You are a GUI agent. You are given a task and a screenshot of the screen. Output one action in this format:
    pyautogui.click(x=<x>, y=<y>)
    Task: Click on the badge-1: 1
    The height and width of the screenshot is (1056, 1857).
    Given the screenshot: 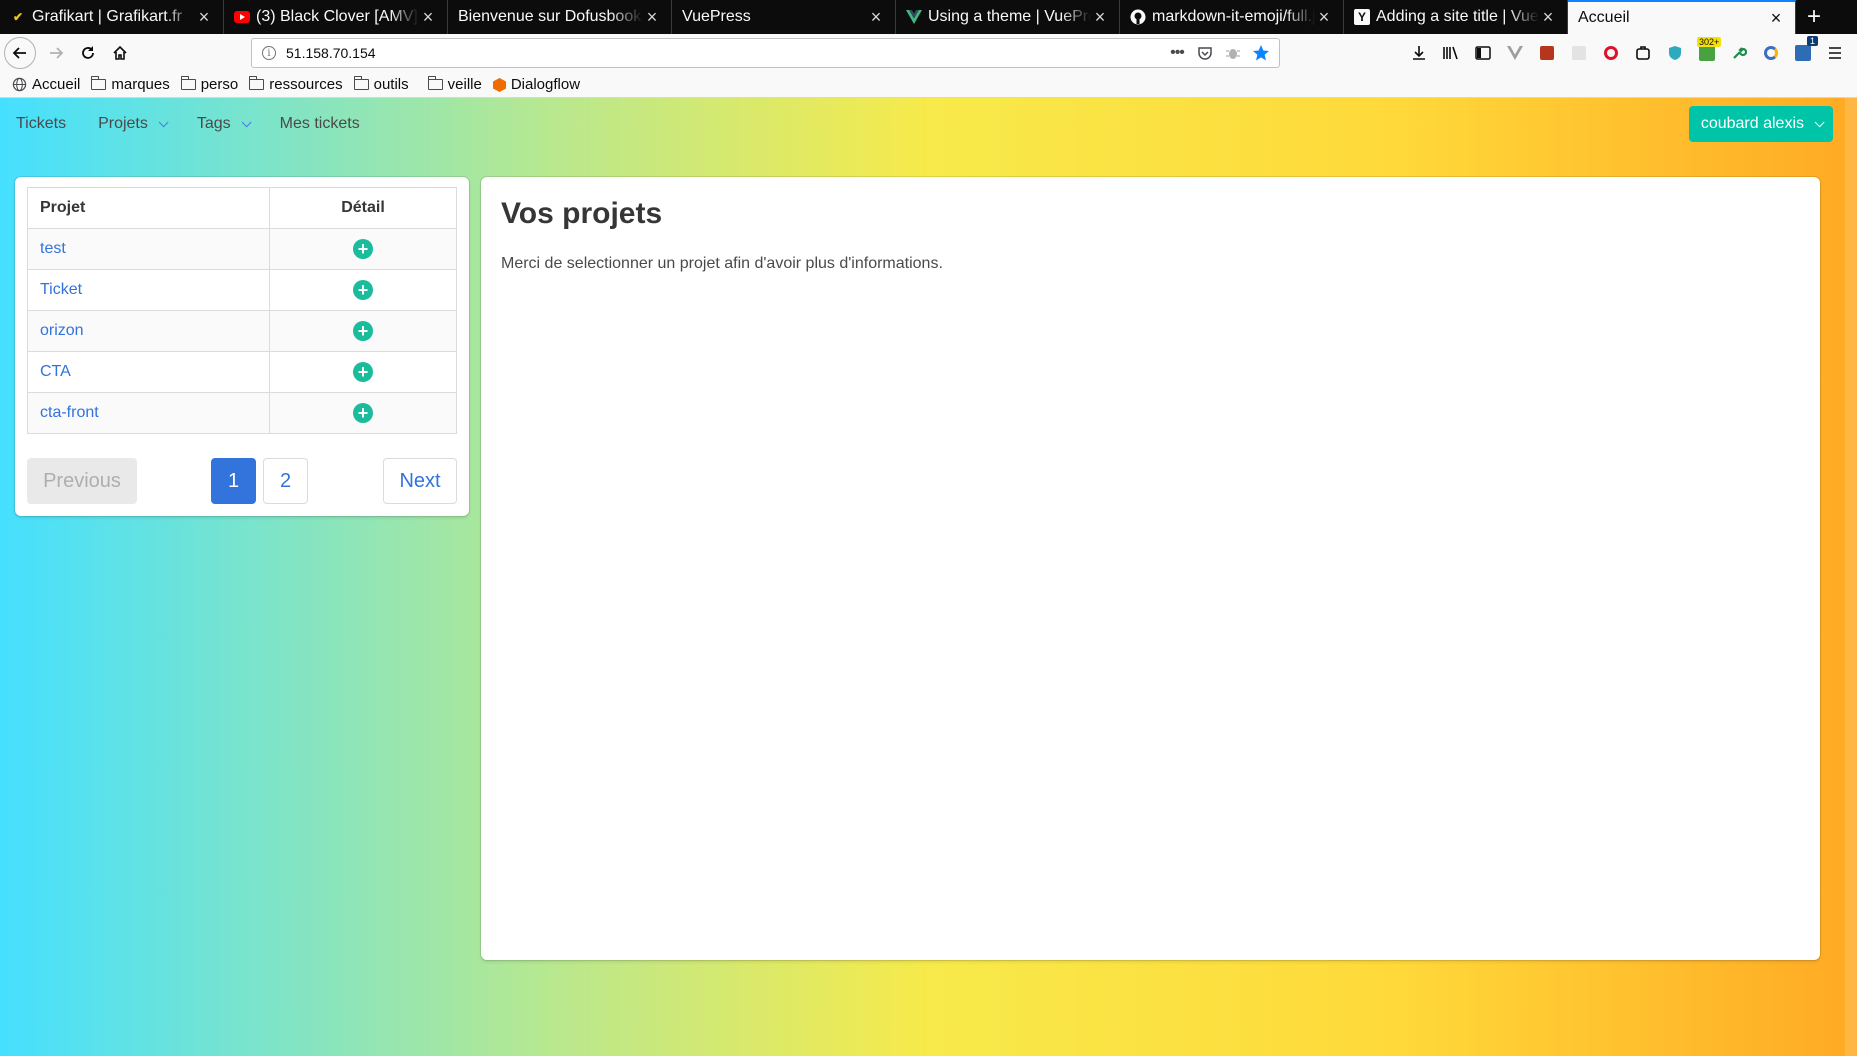 What is the action you would take?
    pyautogui.click(x=1812, y=41)
    